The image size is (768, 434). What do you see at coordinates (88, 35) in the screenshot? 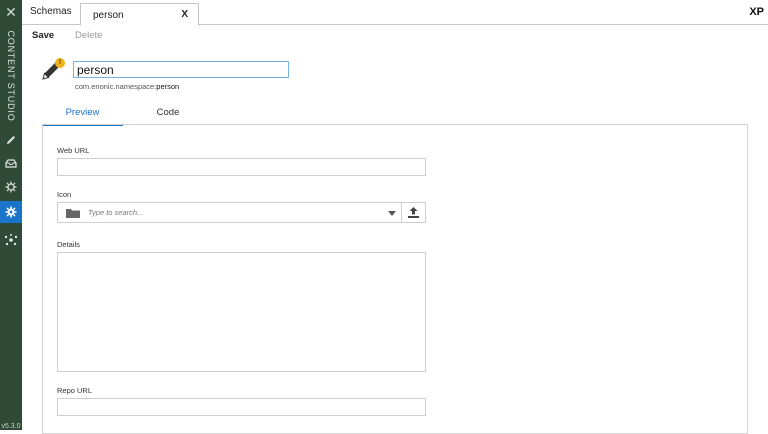
I see `delete-button: Delete` at bounding box center [88, 35].